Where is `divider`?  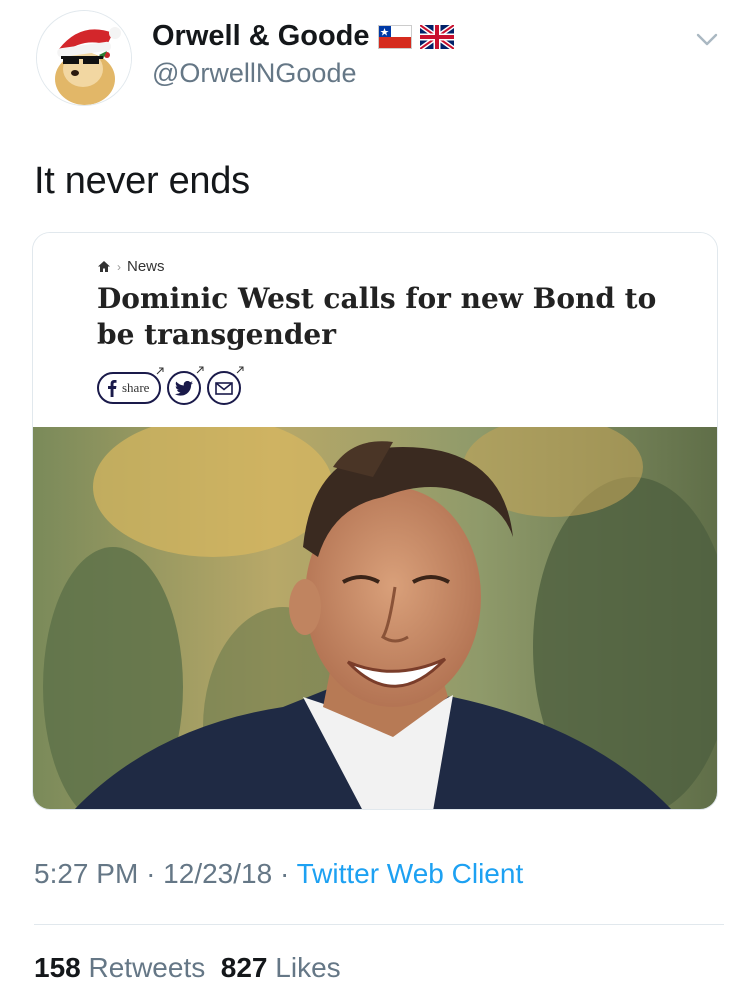 divider is located at coordinates (379, 924).